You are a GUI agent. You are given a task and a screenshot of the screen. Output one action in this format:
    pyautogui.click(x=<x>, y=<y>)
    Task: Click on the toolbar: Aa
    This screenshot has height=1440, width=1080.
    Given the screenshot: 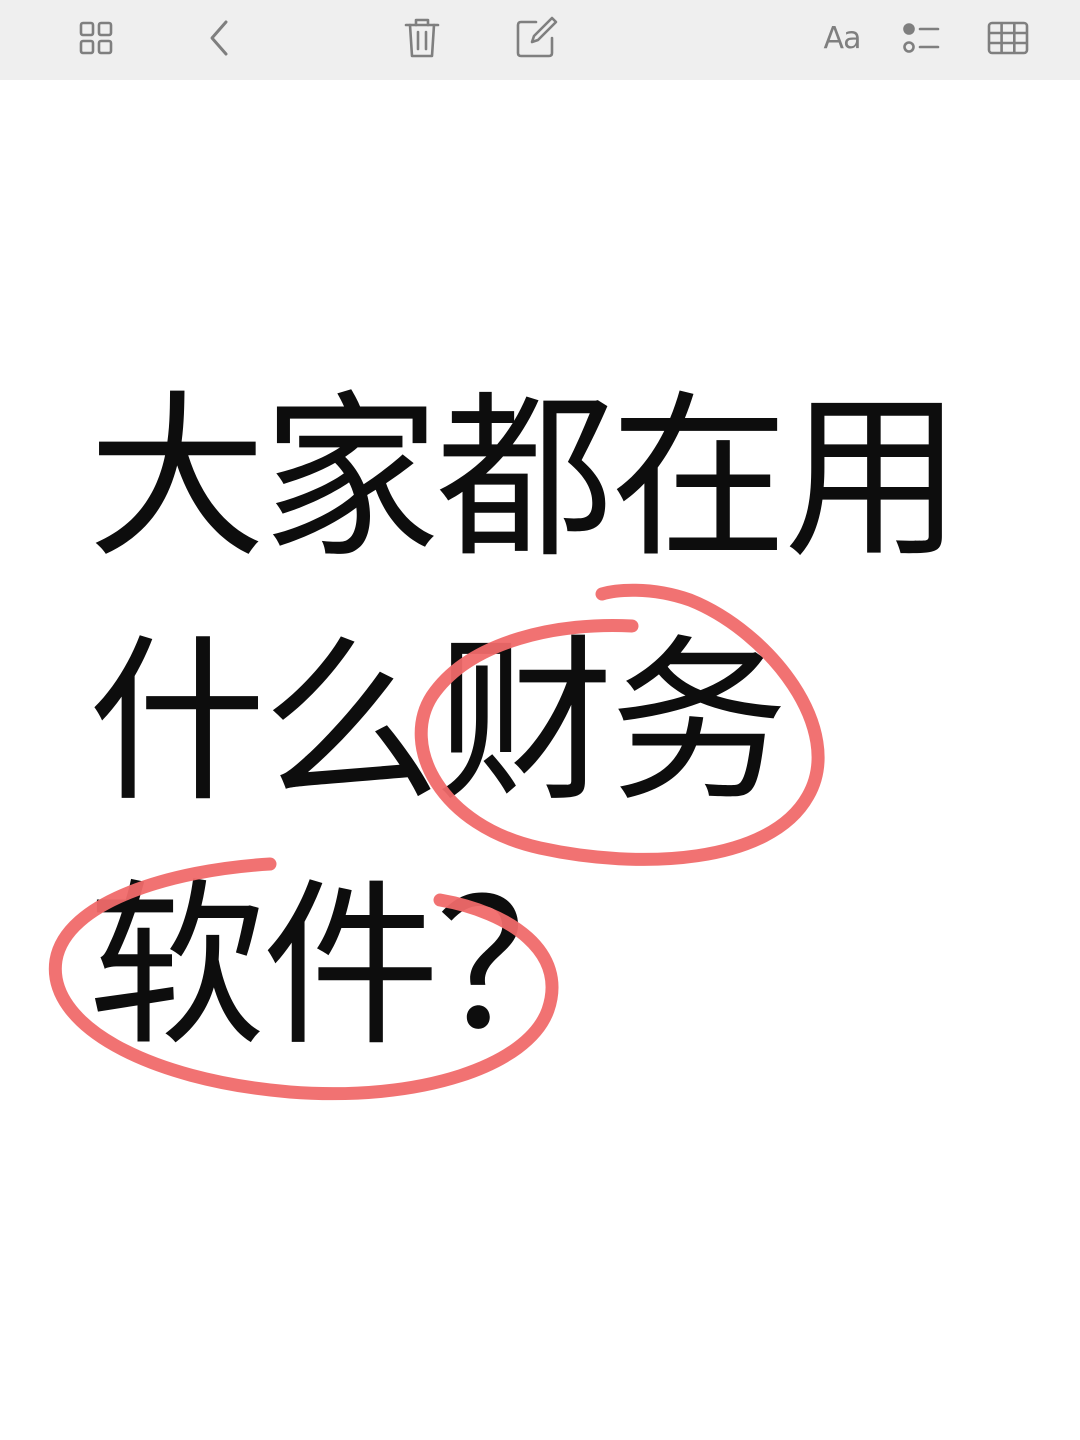 What is the action you would take?
    pyautogui.click(x=540, y=40)
    